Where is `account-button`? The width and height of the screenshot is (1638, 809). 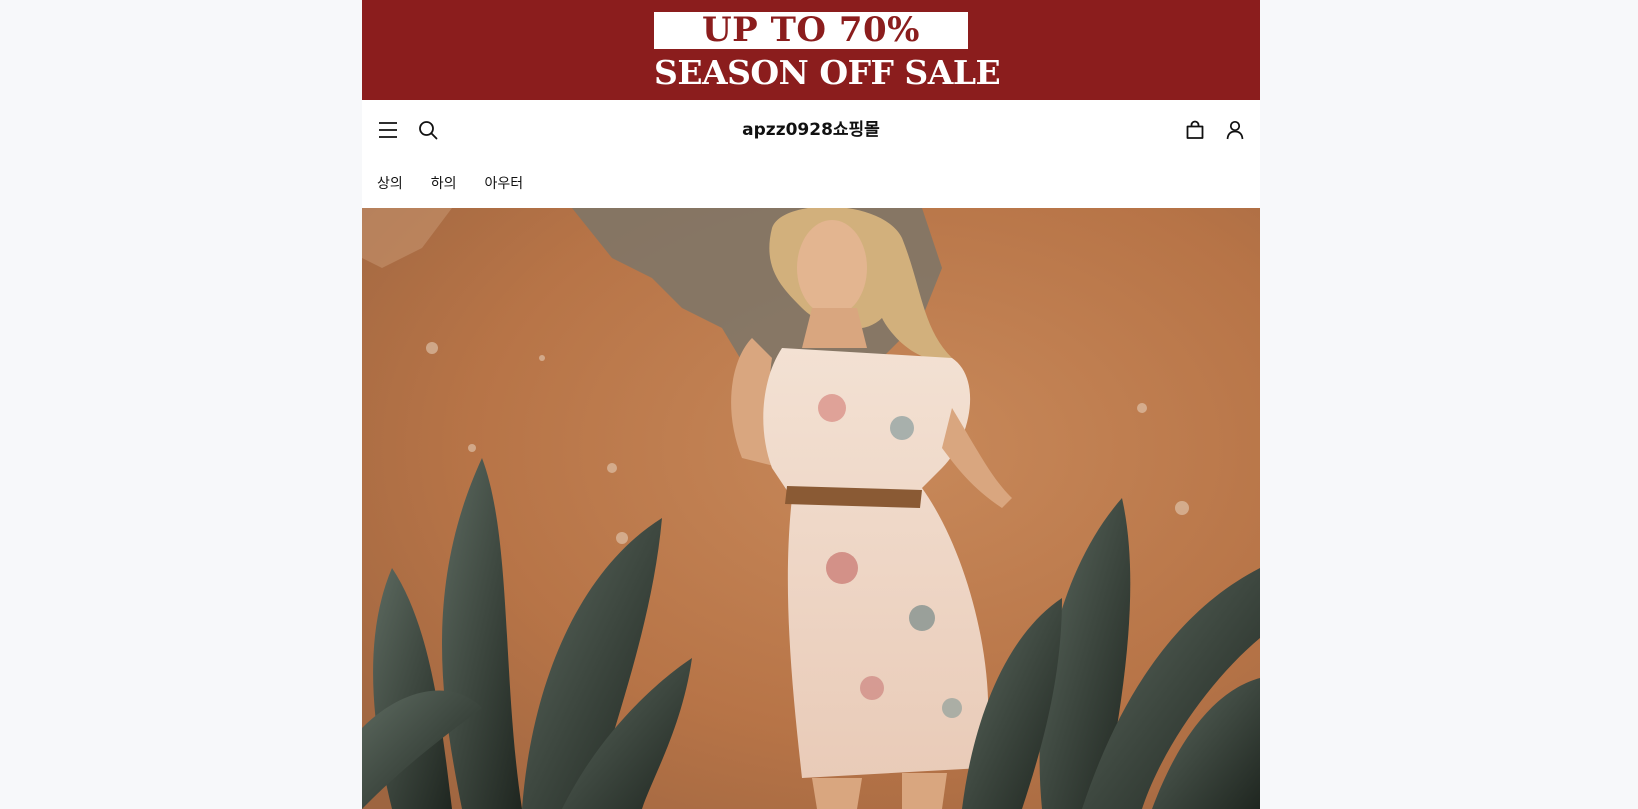
account-button is located at coordinates (1235, 130).